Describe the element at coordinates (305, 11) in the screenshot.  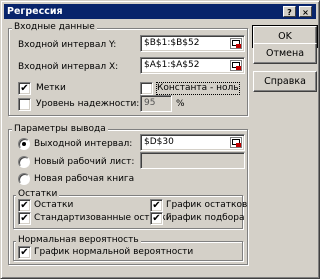
I see `close-icon: ×` at that location.